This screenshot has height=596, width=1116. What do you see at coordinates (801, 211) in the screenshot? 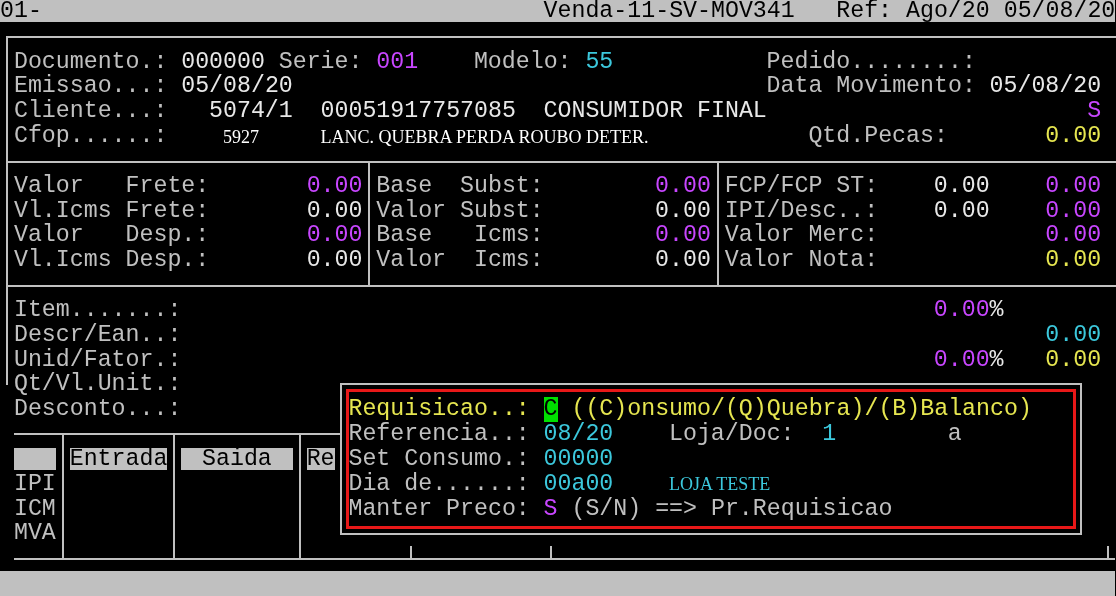
I see `field-label: IPI/Desc..:` at bounding box center [801, 211].